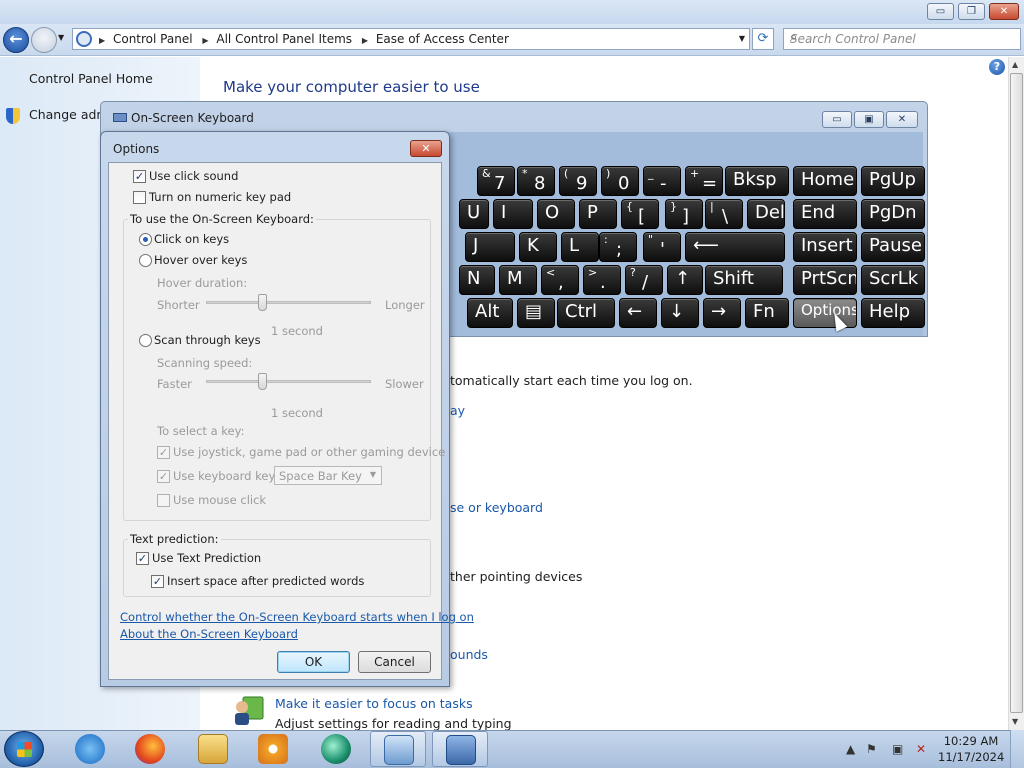  What do you see at coordinates (213, 749) in the screenshot?
I see `taskbar-explorer` at bounding box center [213, 749].